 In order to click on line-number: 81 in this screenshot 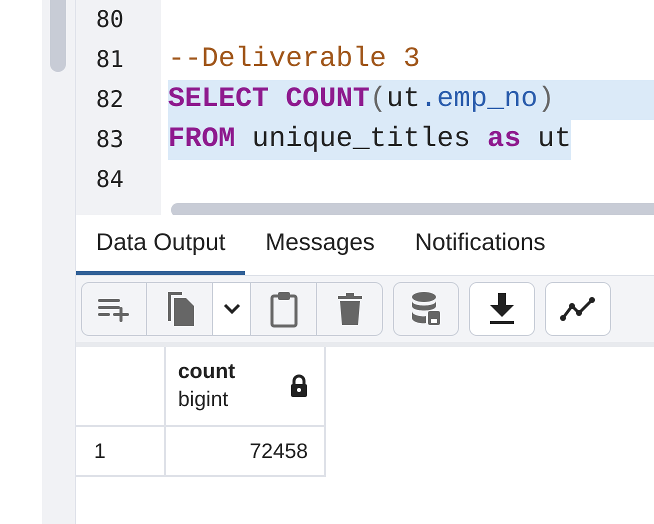, I will do `click(118, 60)`.